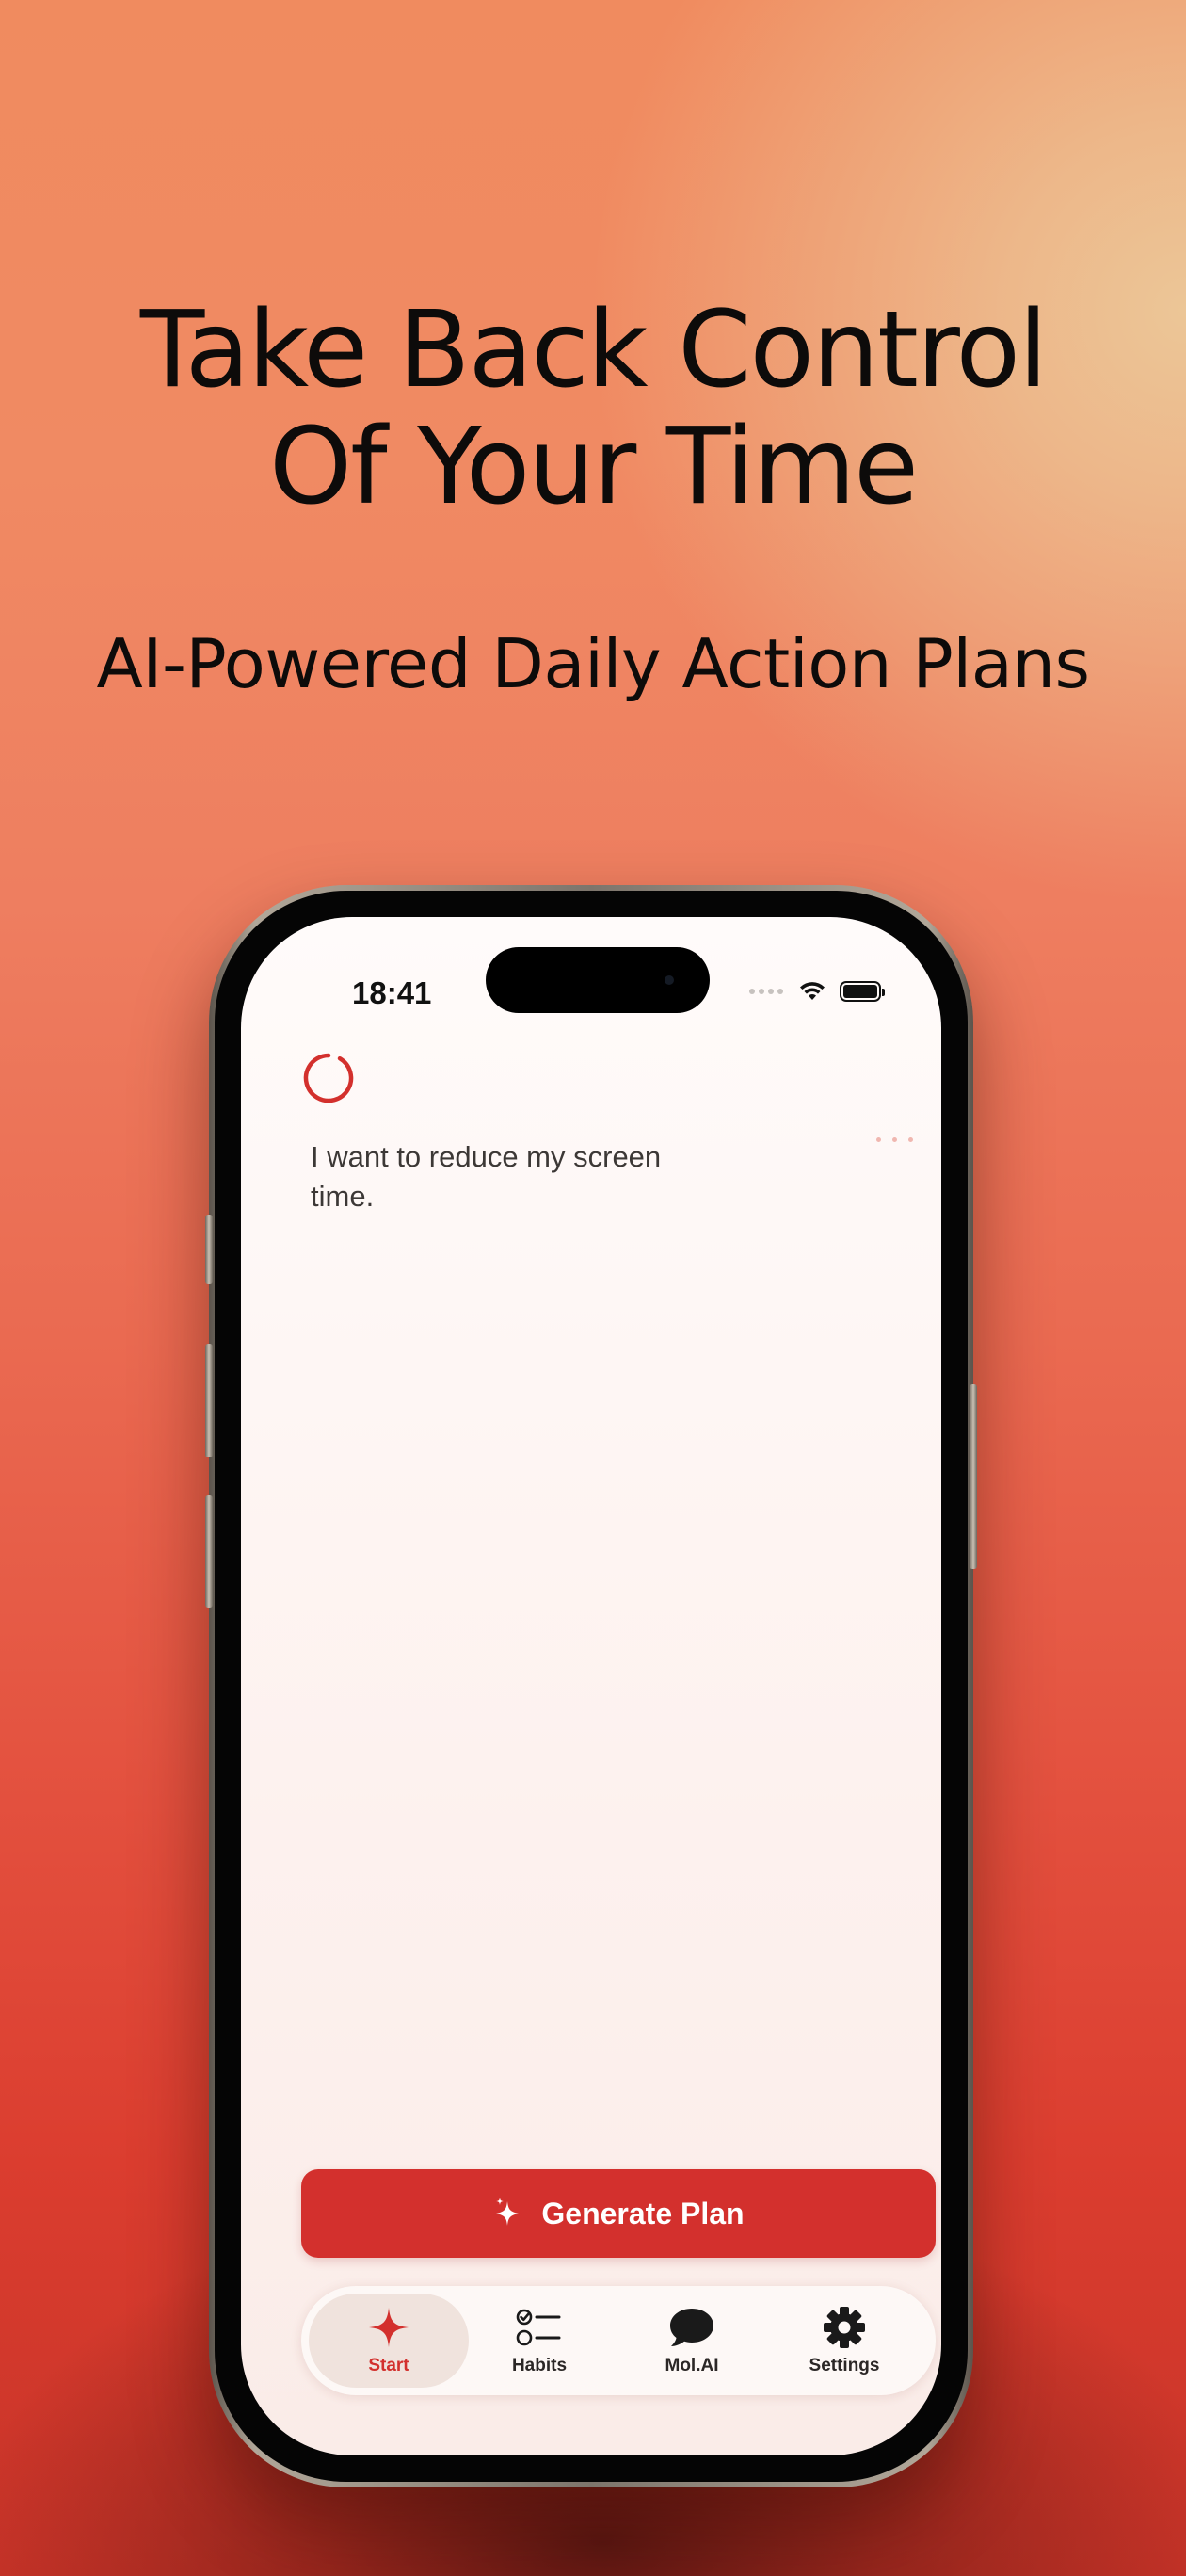  What do you see at coordinates (692, 2365) in the screenshot?
I see `tab-mol-ai-label: Mol.AI` at bounding box center [692, 2365].